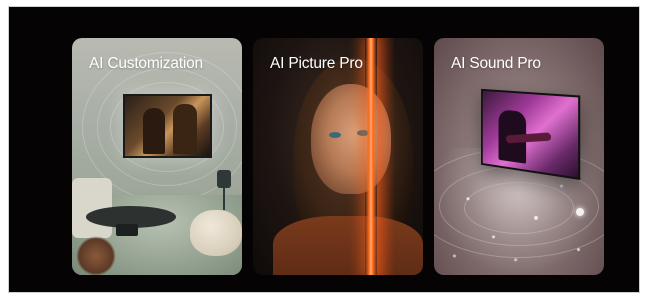 The width and height of the screenshot is (655, 299). What do you see at coordinates (224, 199) in the screenshot?
I see `lamp-stand` at bounding box center [224, 199].